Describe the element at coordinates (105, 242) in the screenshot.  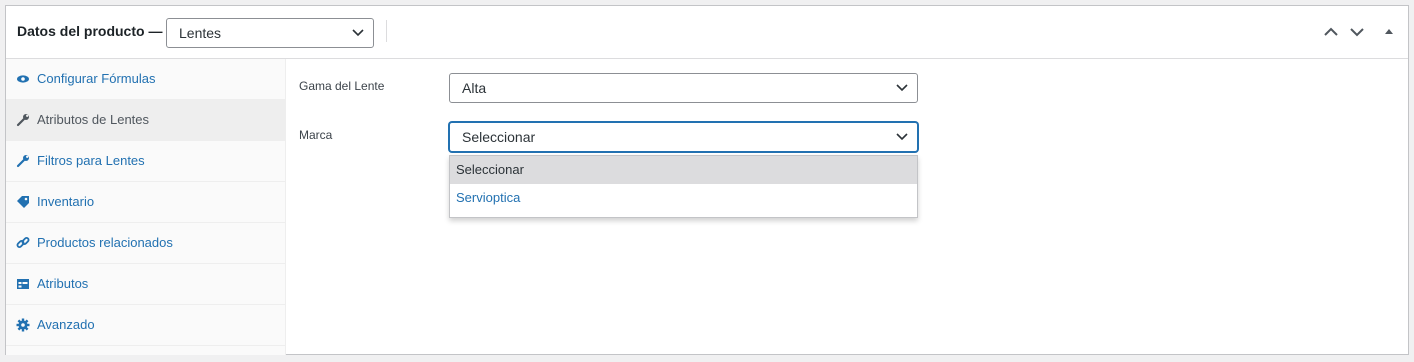
I see `tab-label: Productos relacionados` at that location.